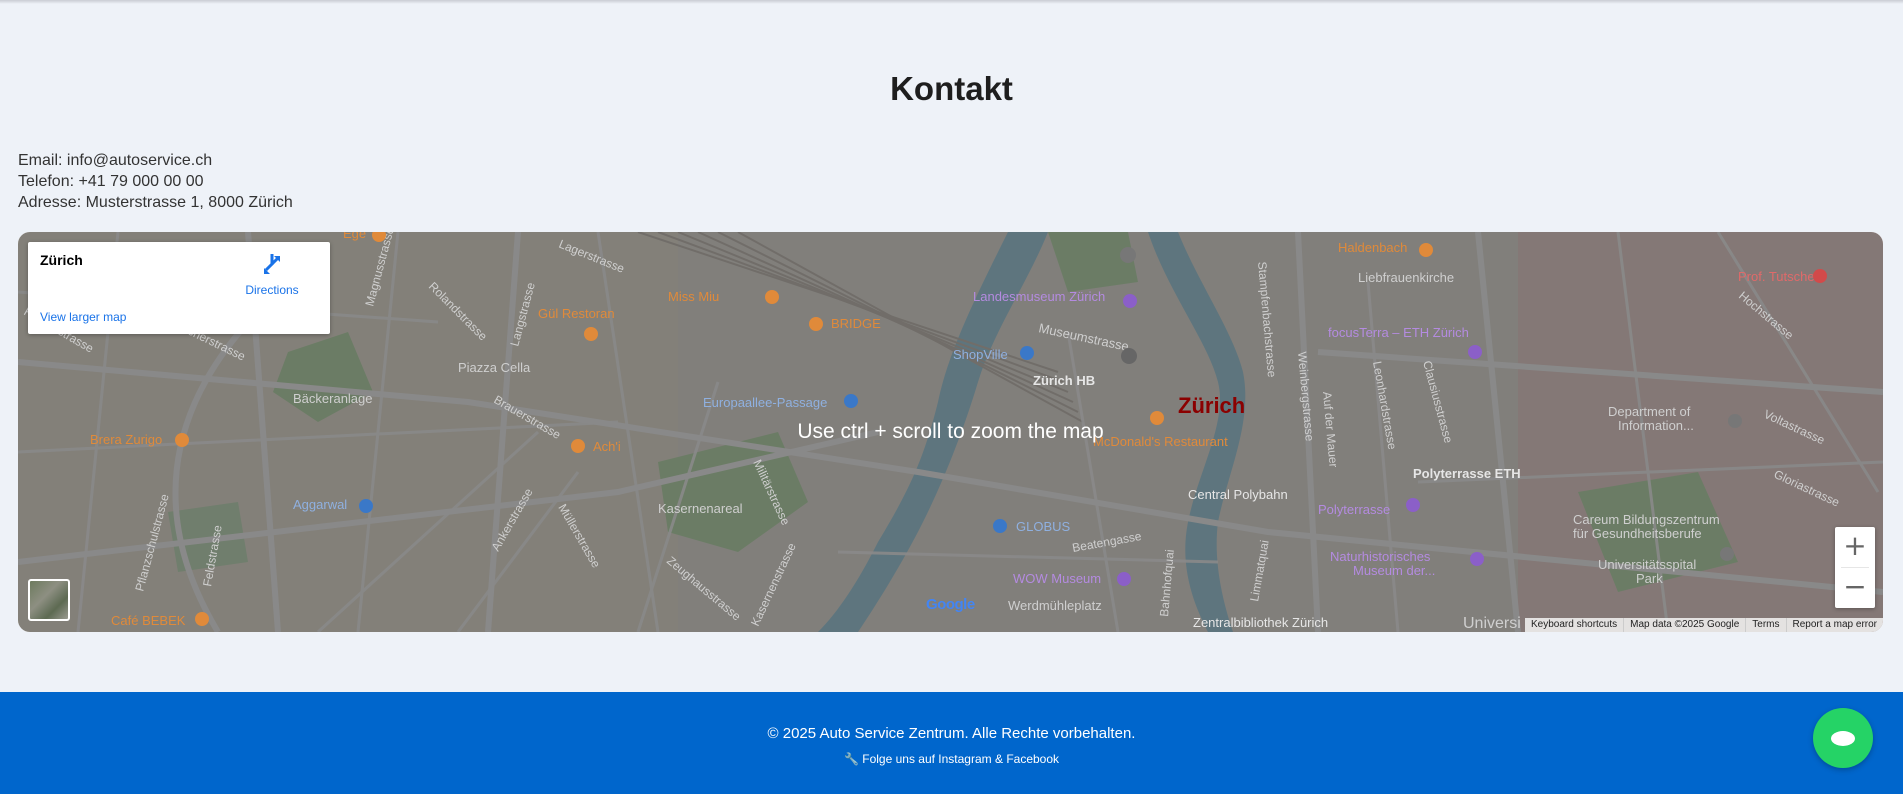 This screenshot has height=794, width=1903. Describe the element at coordinates (1574, 625) in the screenshot. I see `keyboard-shortcuts-link: Keyboard shortcuts` at that location.